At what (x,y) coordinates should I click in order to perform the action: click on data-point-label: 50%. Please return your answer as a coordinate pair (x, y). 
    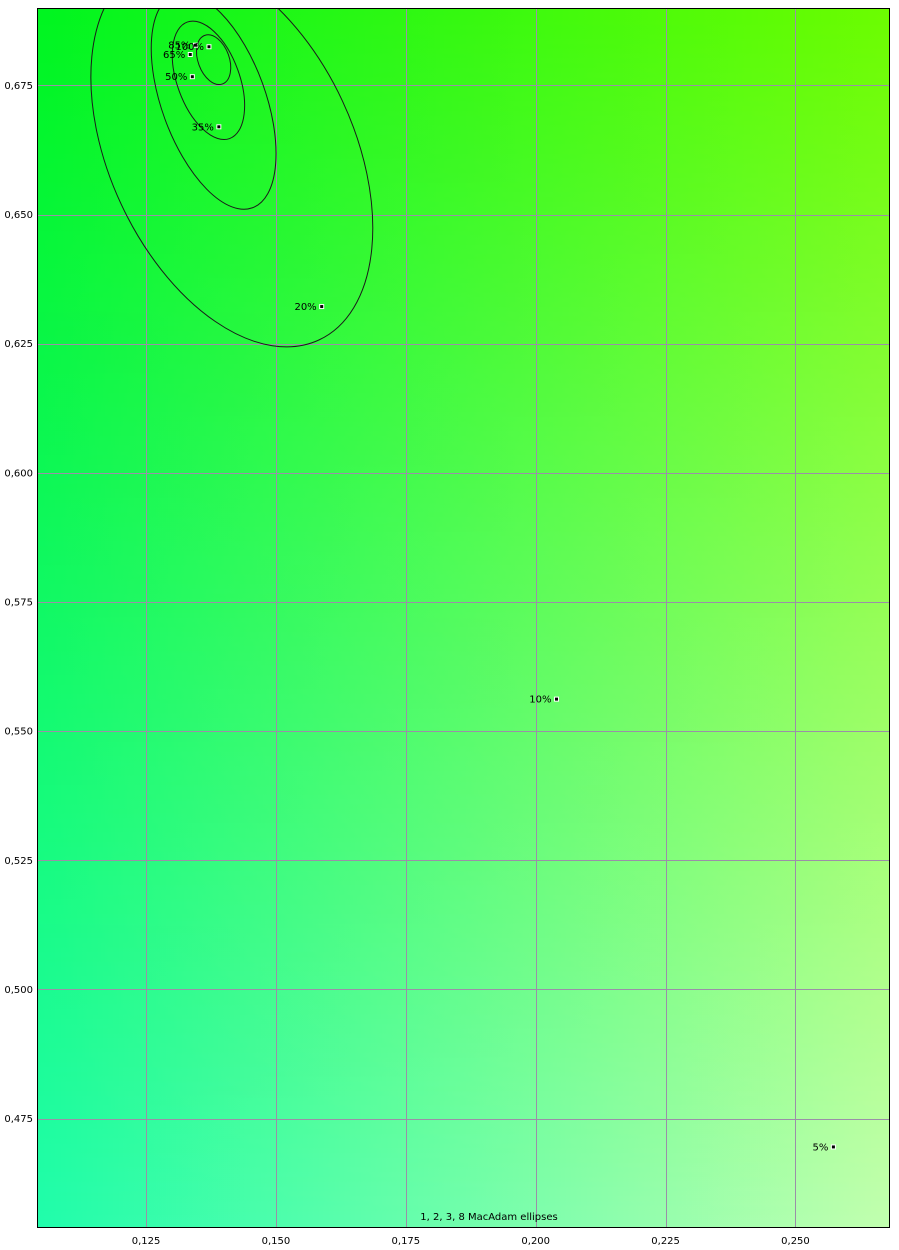
    Looking at the image, I should click on (176, 77).